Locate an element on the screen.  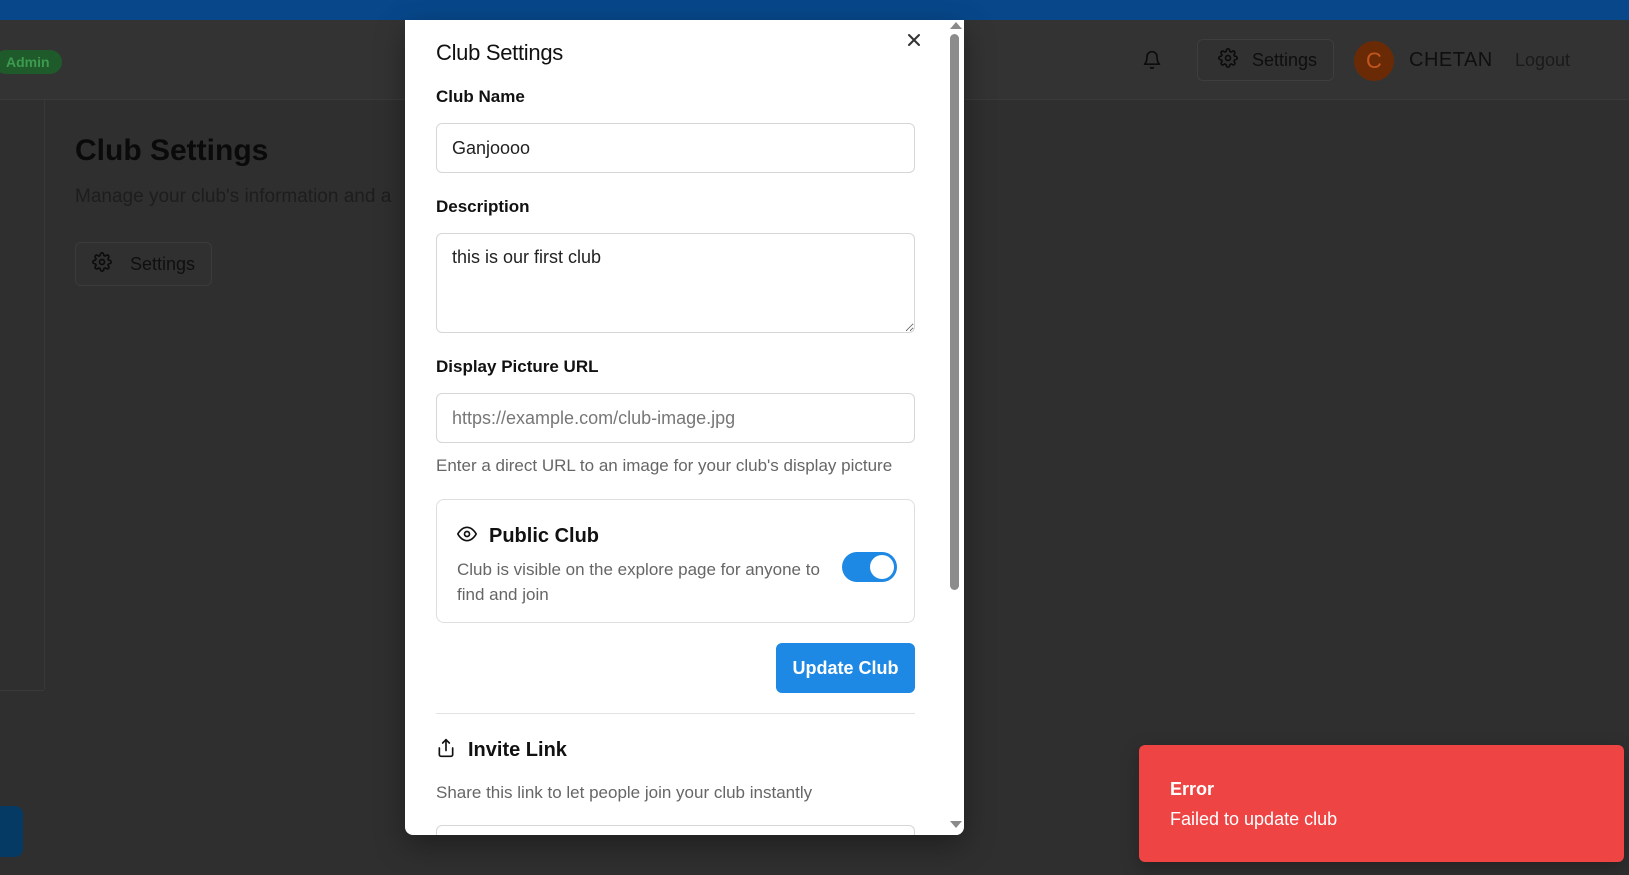
public-club-title: Public Club is located at coordinates (544, 536).